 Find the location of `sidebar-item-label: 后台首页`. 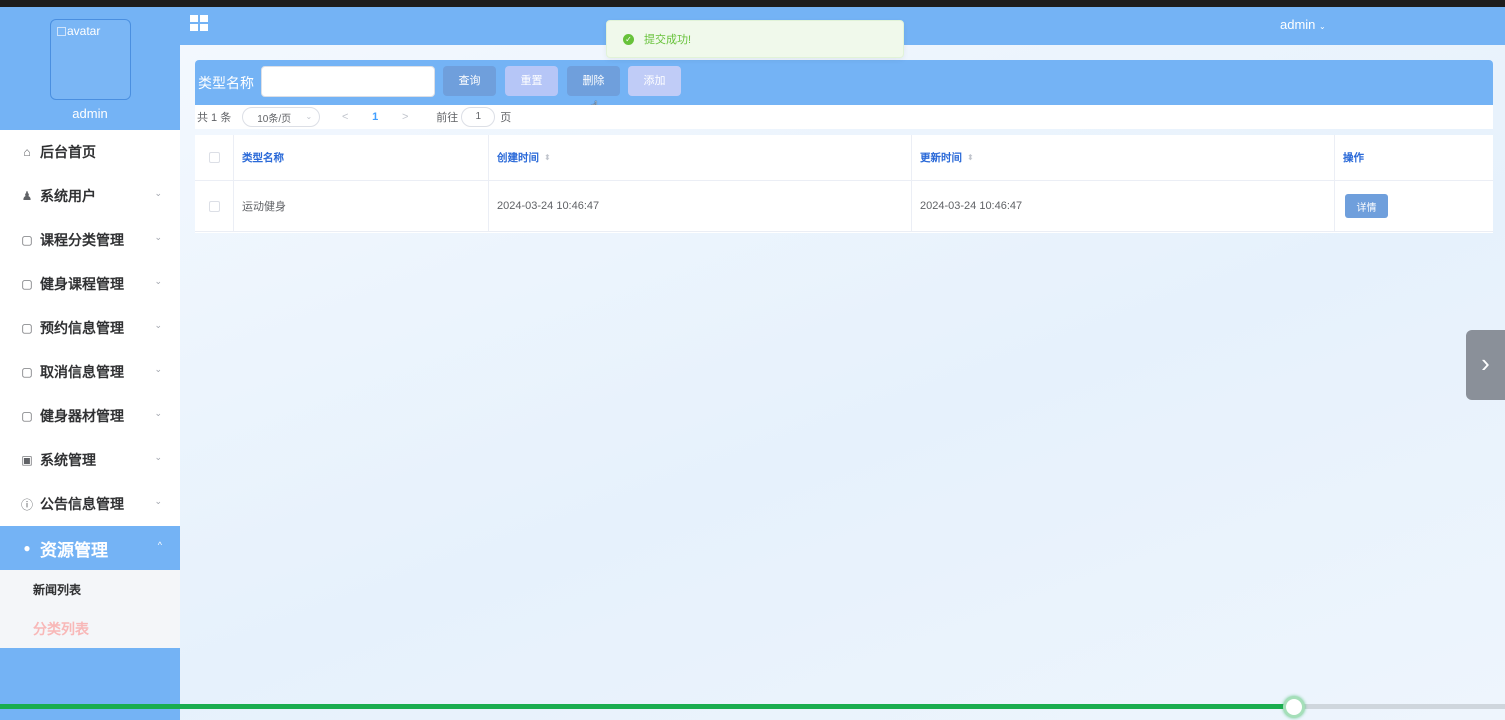

sidebar-item-label: 后台首页 is located at coordinates (68, 152).